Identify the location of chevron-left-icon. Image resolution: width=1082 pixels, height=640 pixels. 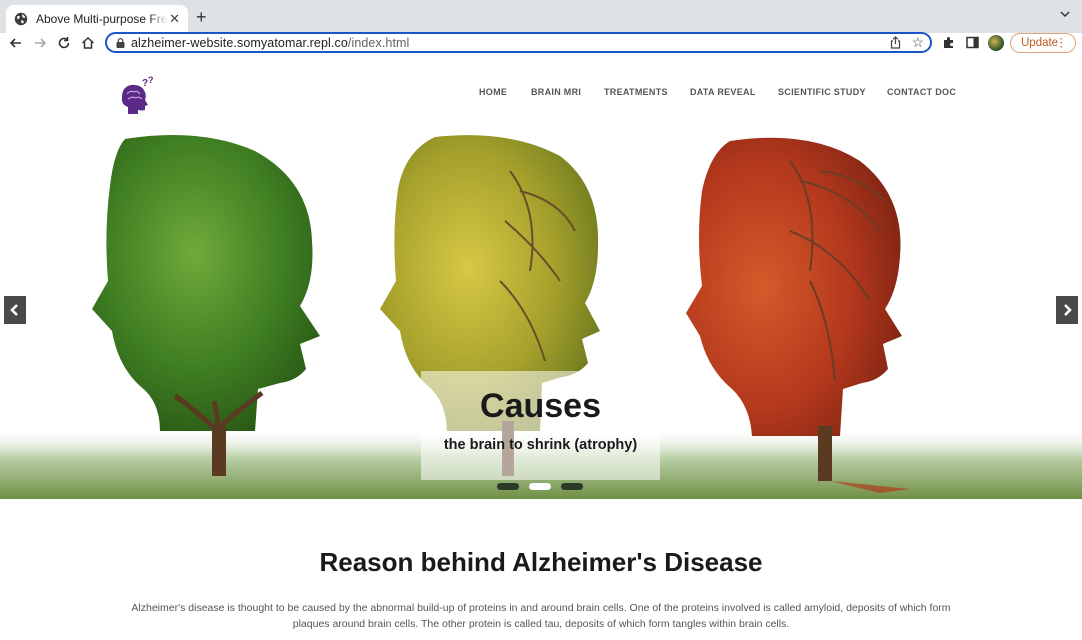
(14, 310).